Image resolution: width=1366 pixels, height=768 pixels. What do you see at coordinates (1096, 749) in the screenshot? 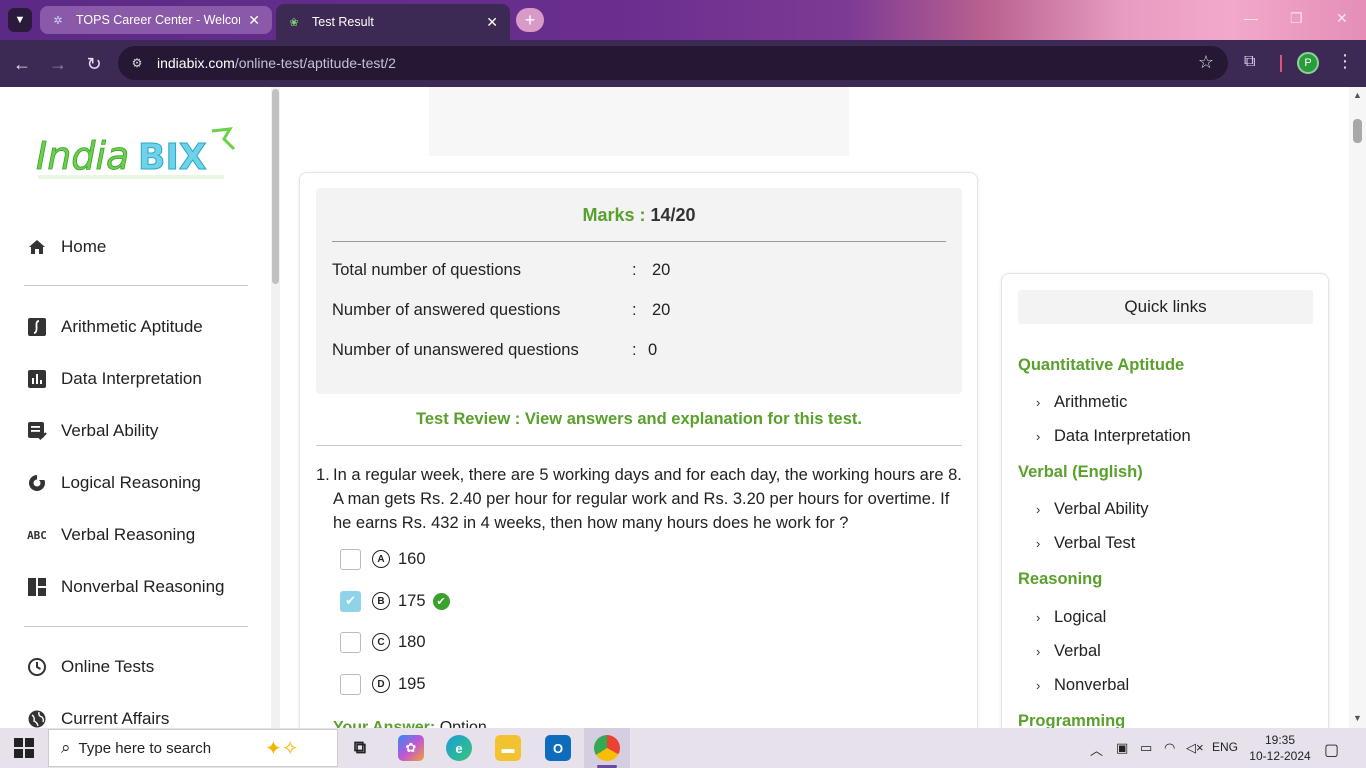
I see `show-hidden-icons-icon: ︿` at bounding box center [1096, 749].